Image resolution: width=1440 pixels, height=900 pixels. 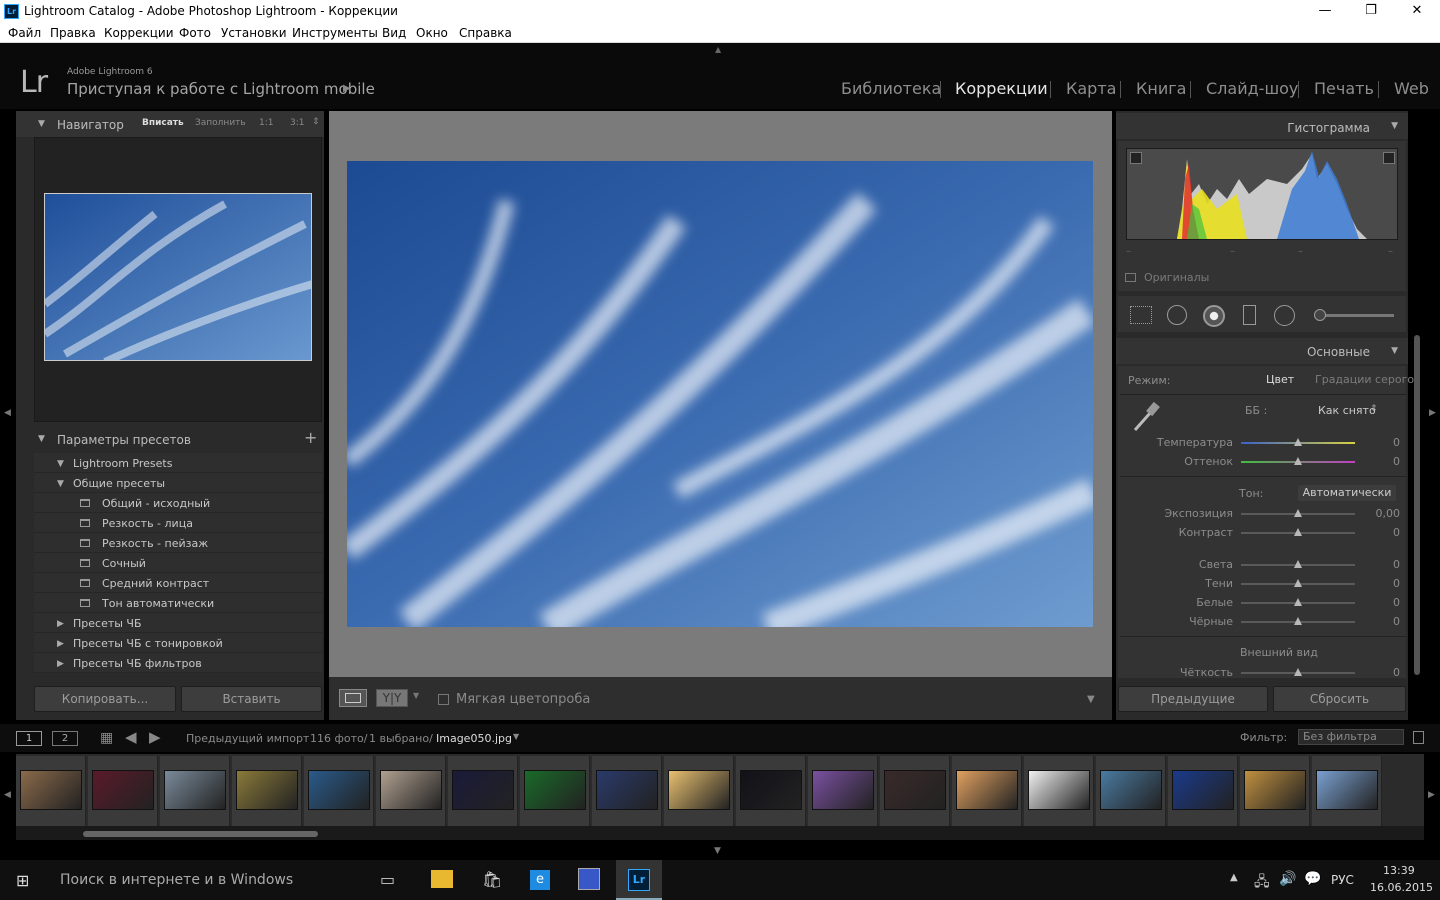 I want to click on menu-tools: Инструменты, so click(x=335, y=33).